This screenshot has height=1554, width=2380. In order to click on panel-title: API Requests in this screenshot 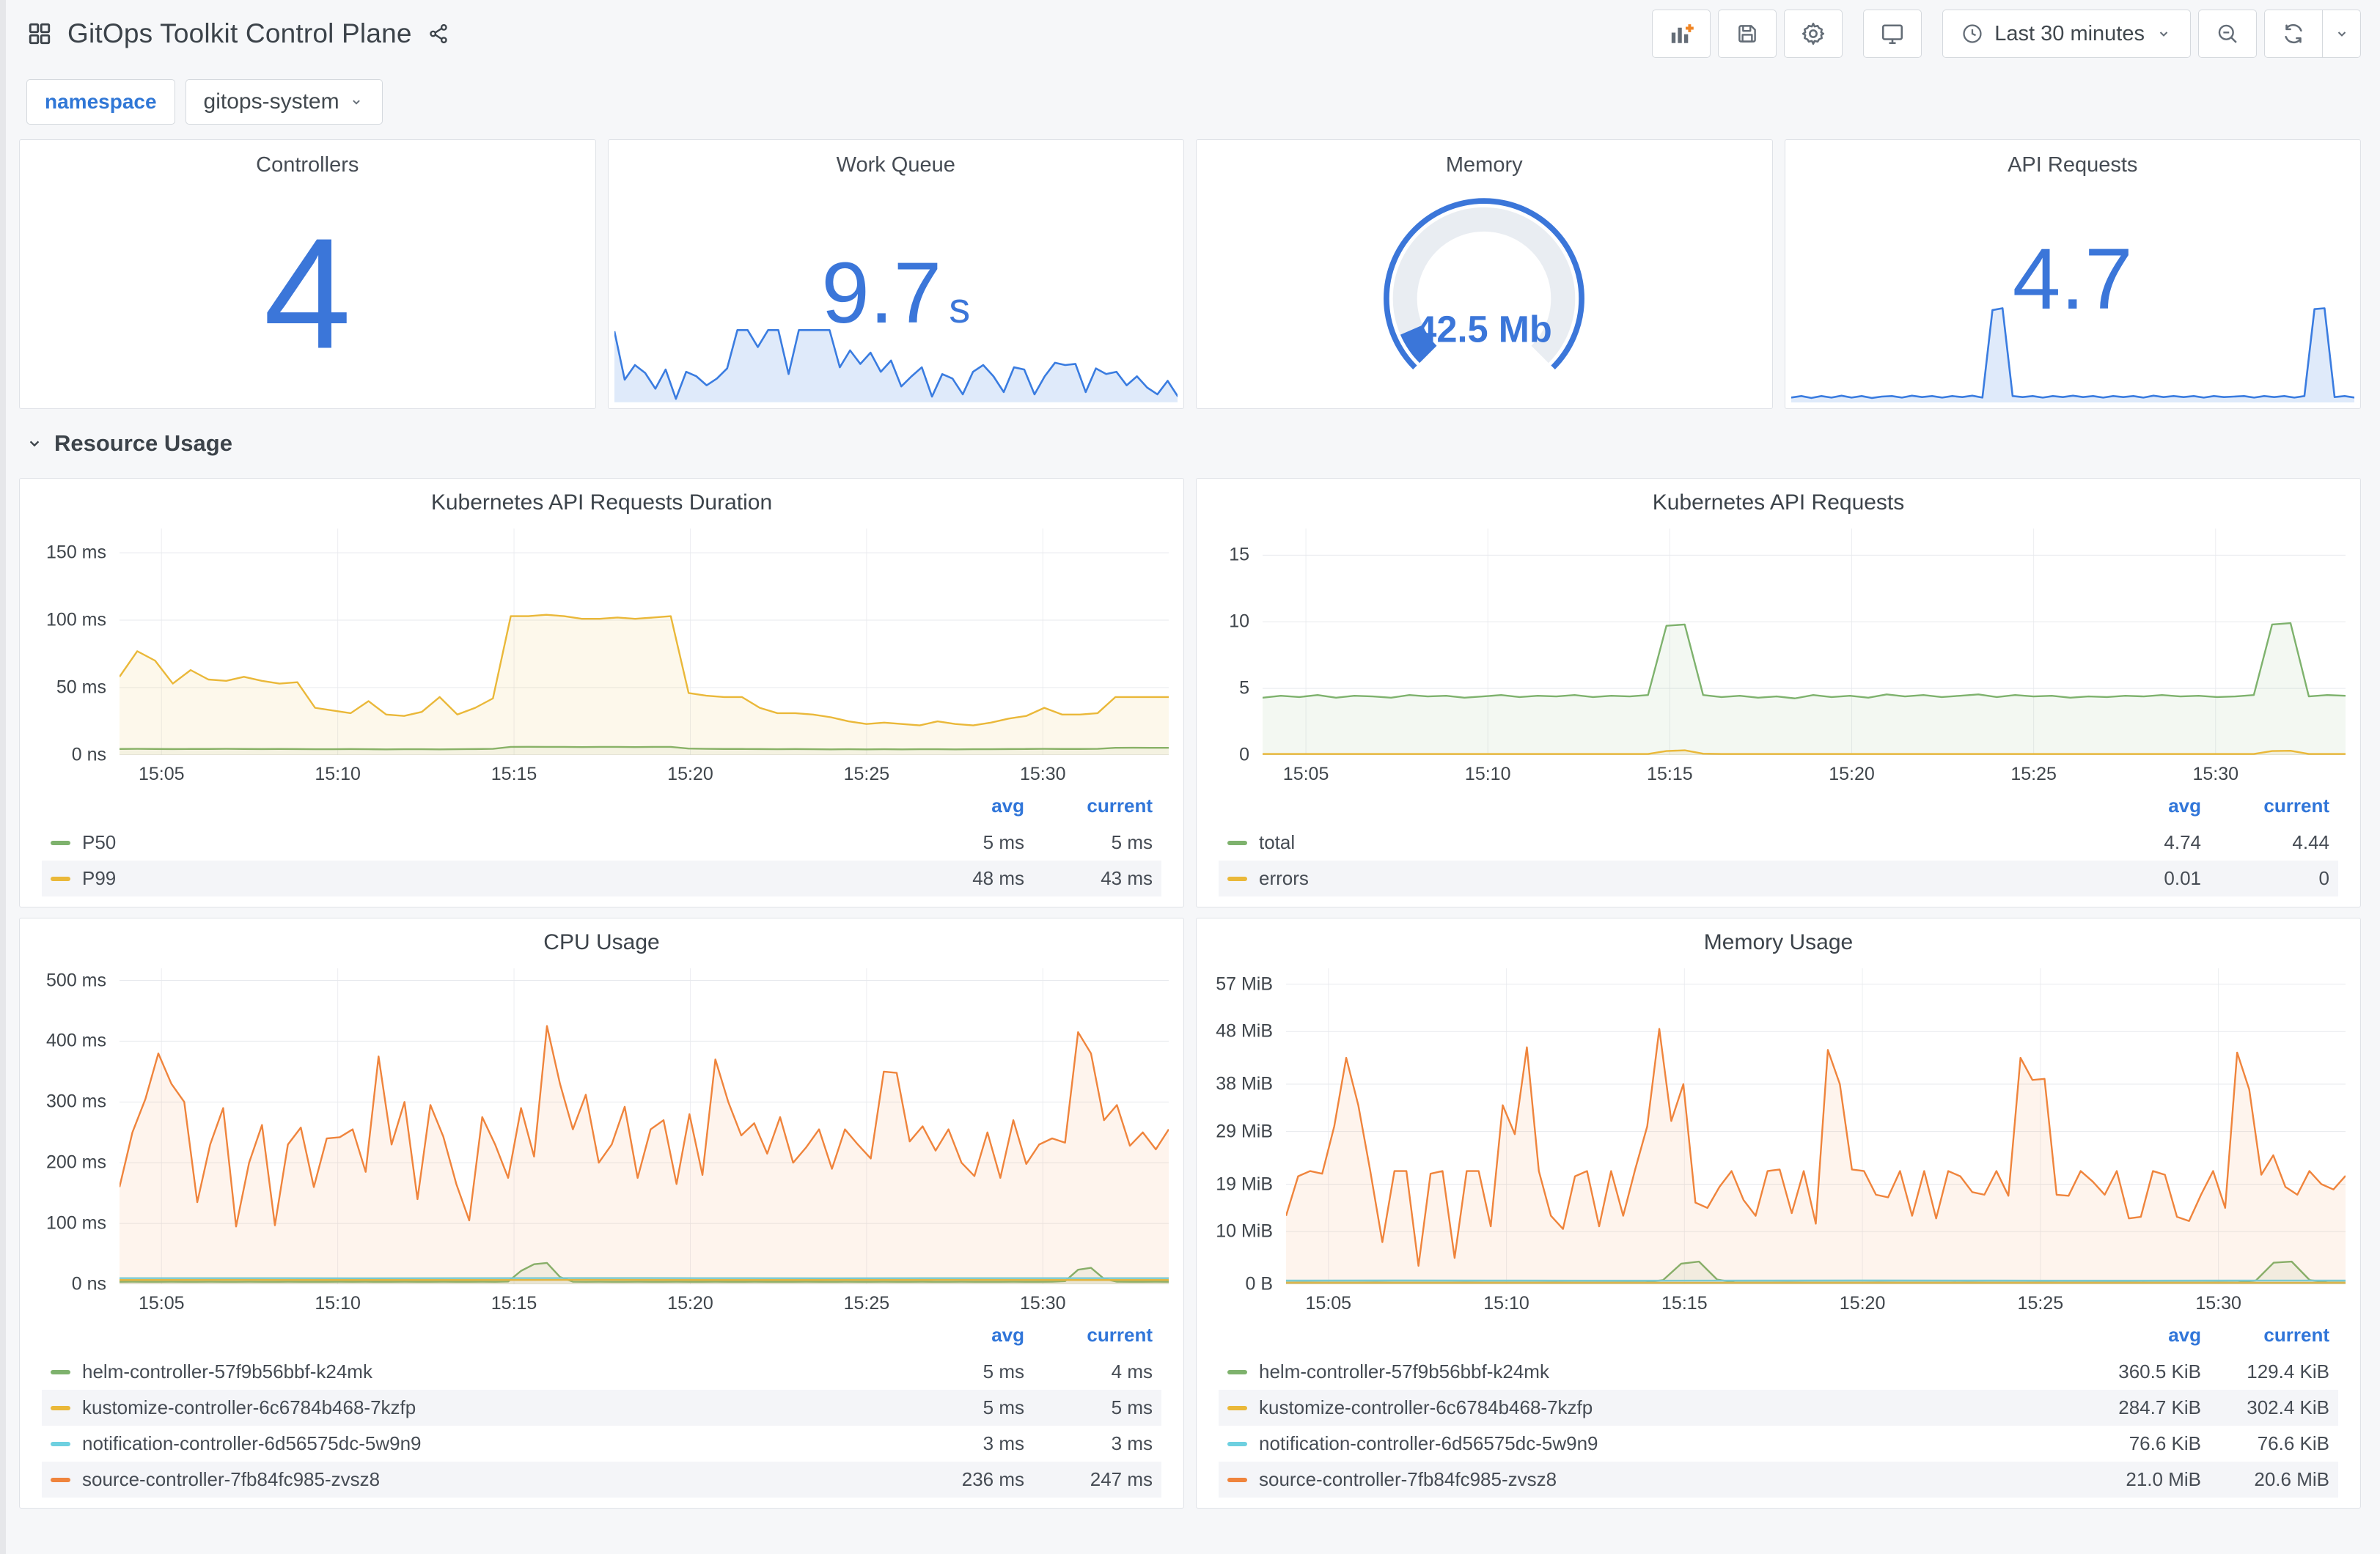, I will do `click(2073, 165)`.